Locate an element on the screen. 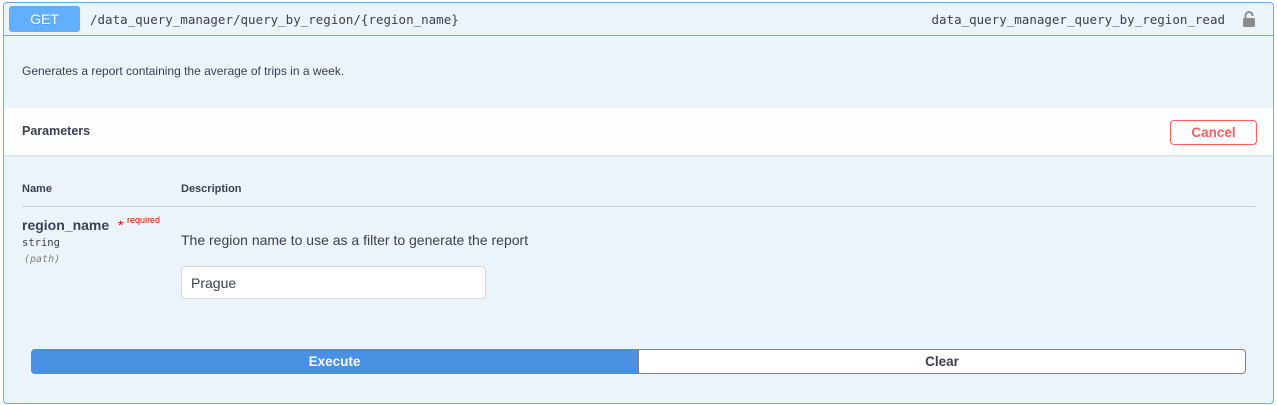 This screenshot has width=1277, height=405. http-method-badge: GET is located at coordinates (44, 19).